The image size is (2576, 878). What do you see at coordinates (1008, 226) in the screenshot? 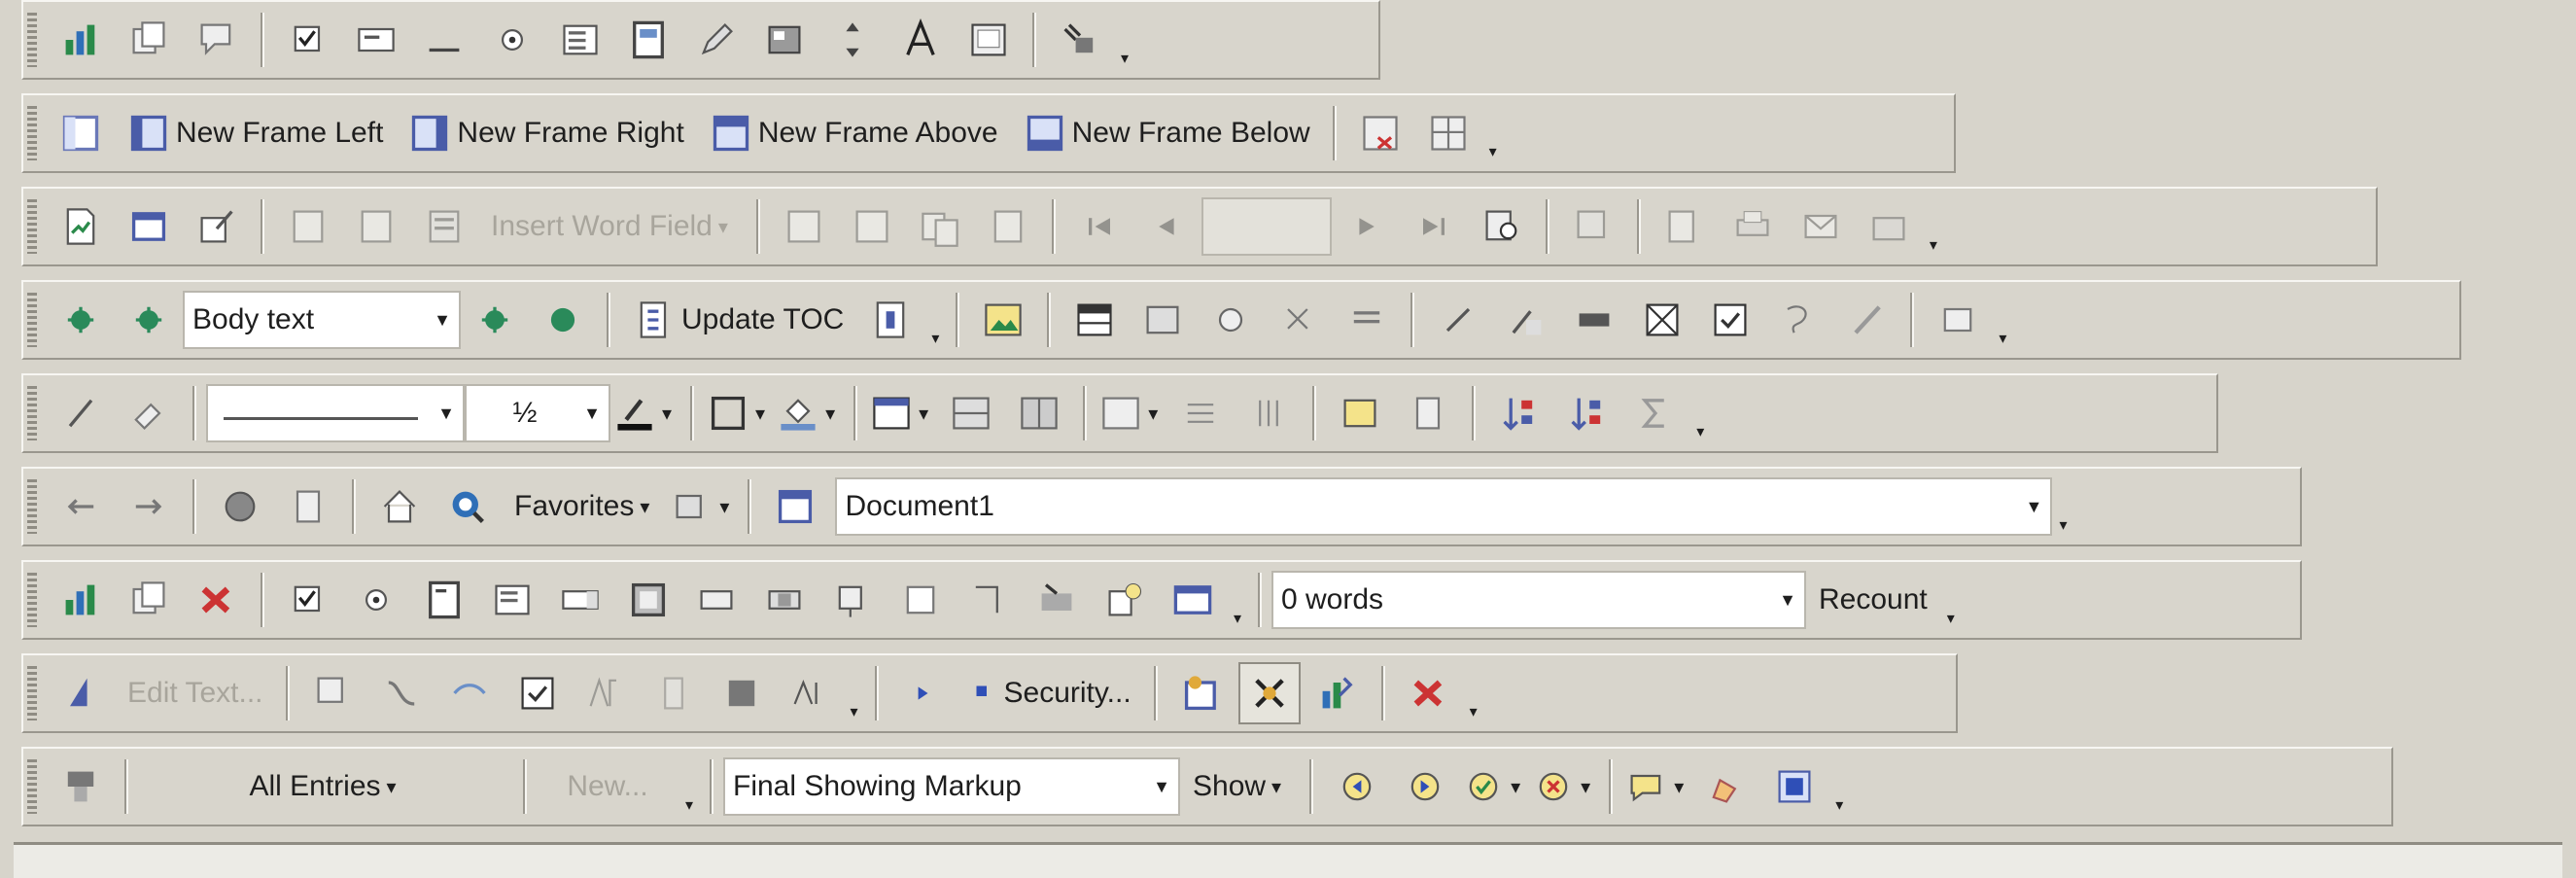
I see `propagate-labels-button` at bounding box center [1008, 226].